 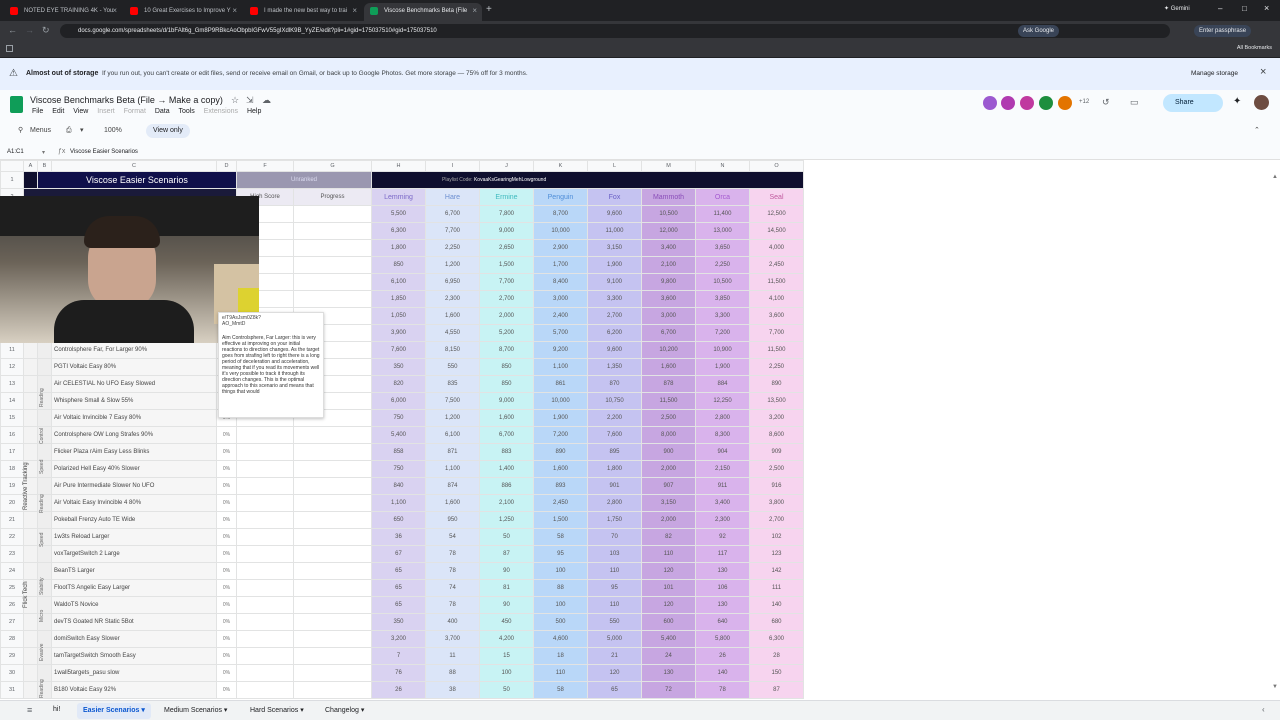 What do you see at coordinates (506, 554) in the screenshot?
I see `rank-threshold-cell: 87` at bounding box center [506, 554].